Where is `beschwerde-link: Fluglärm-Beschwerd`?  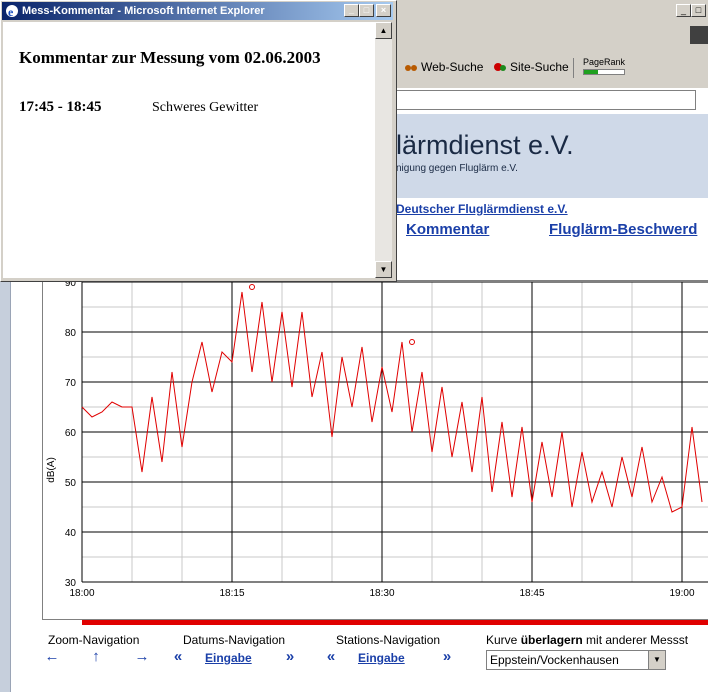
beschwerde-link: Fluglärm-Beschwerd is located at coordinates (623, 229).